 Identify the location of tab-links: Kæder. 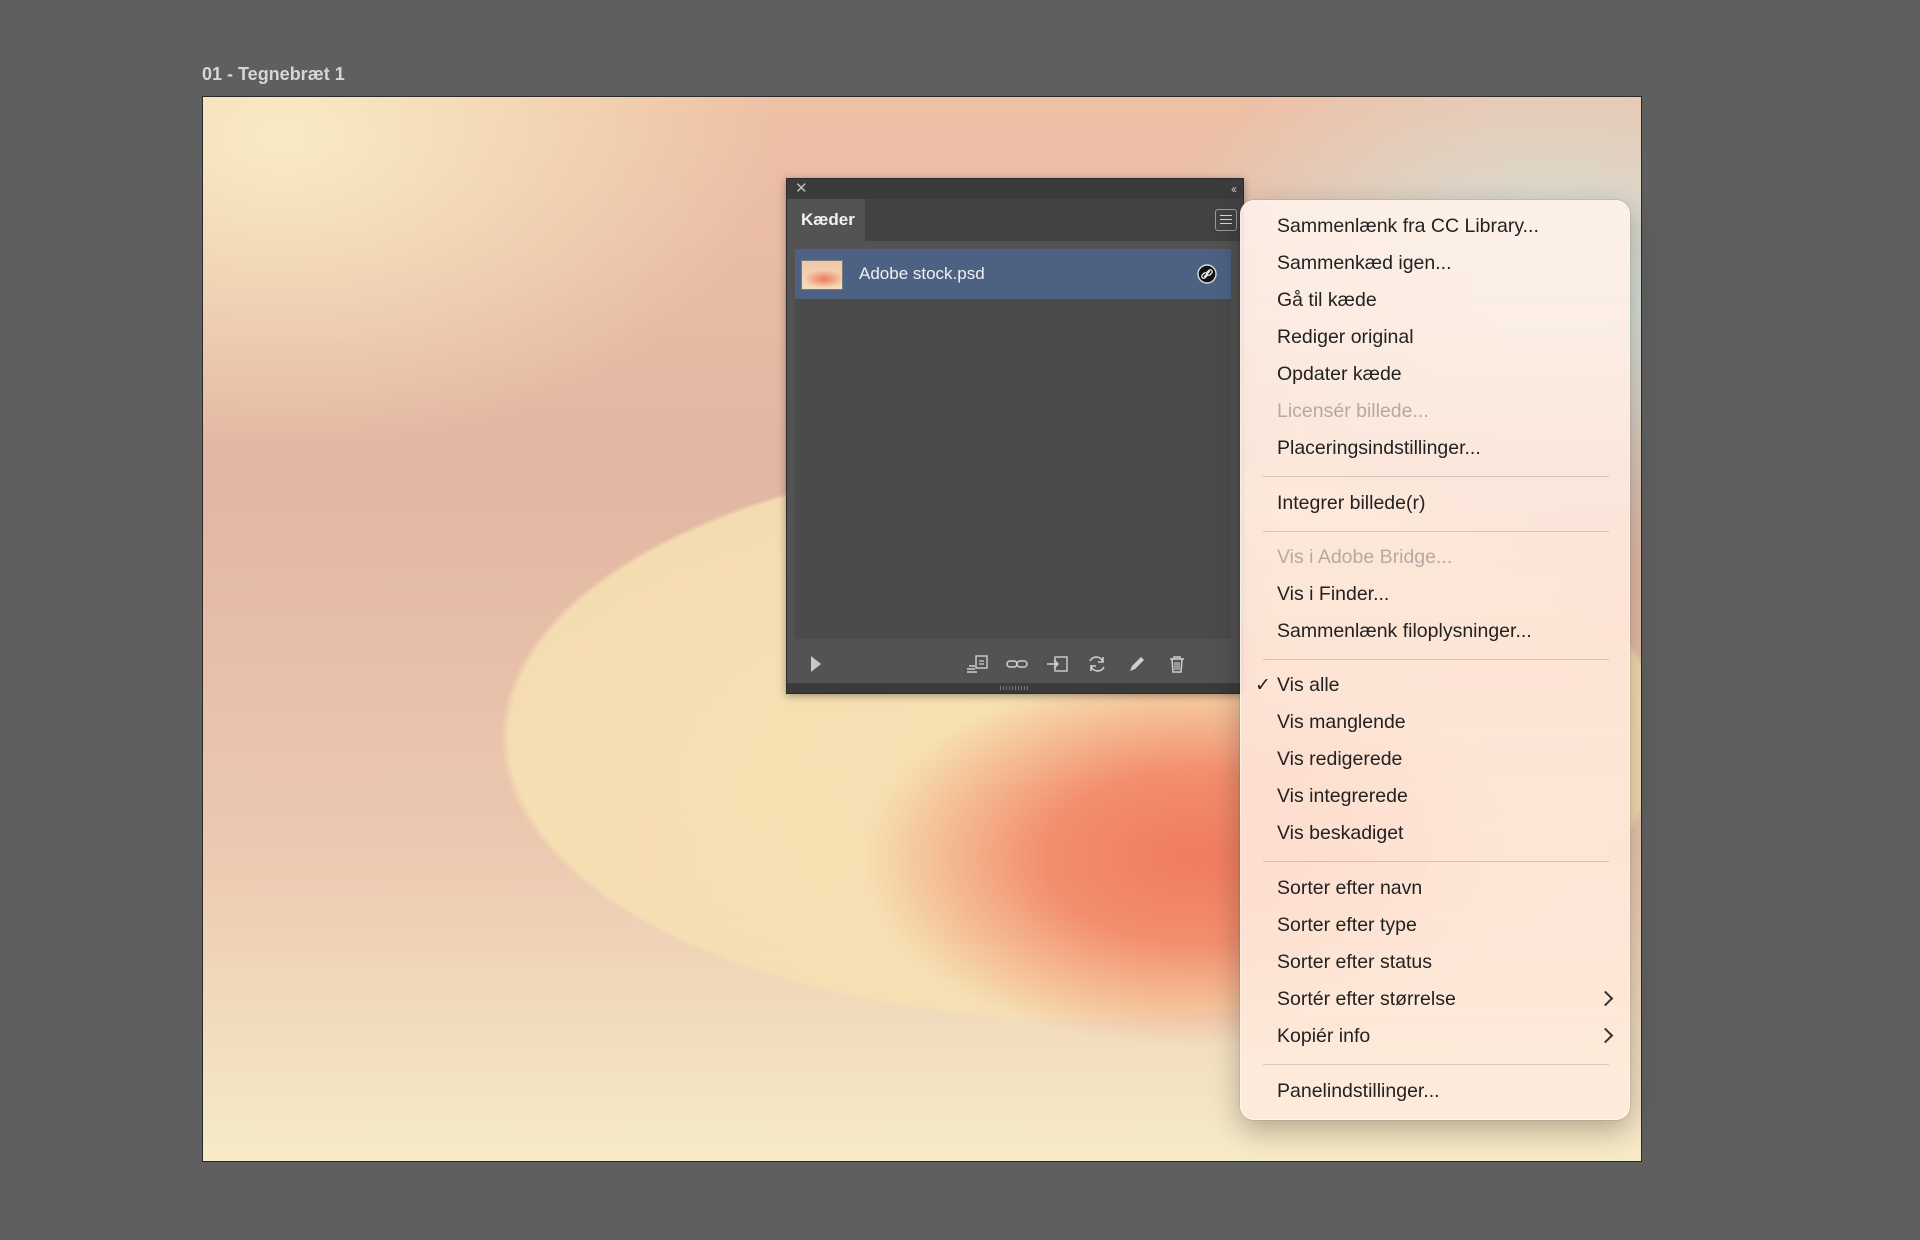
(826, 220).